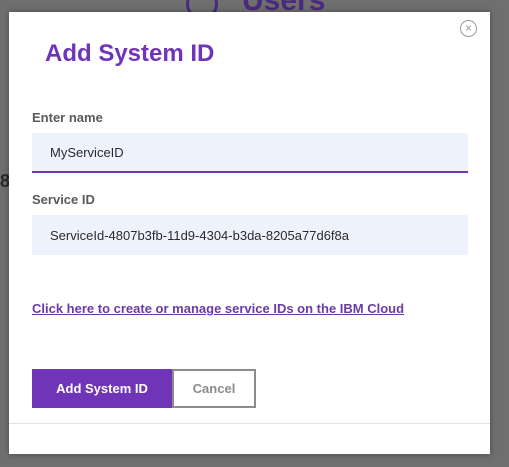  I want to click on name-field-label: Enter name, so click(67, 117).